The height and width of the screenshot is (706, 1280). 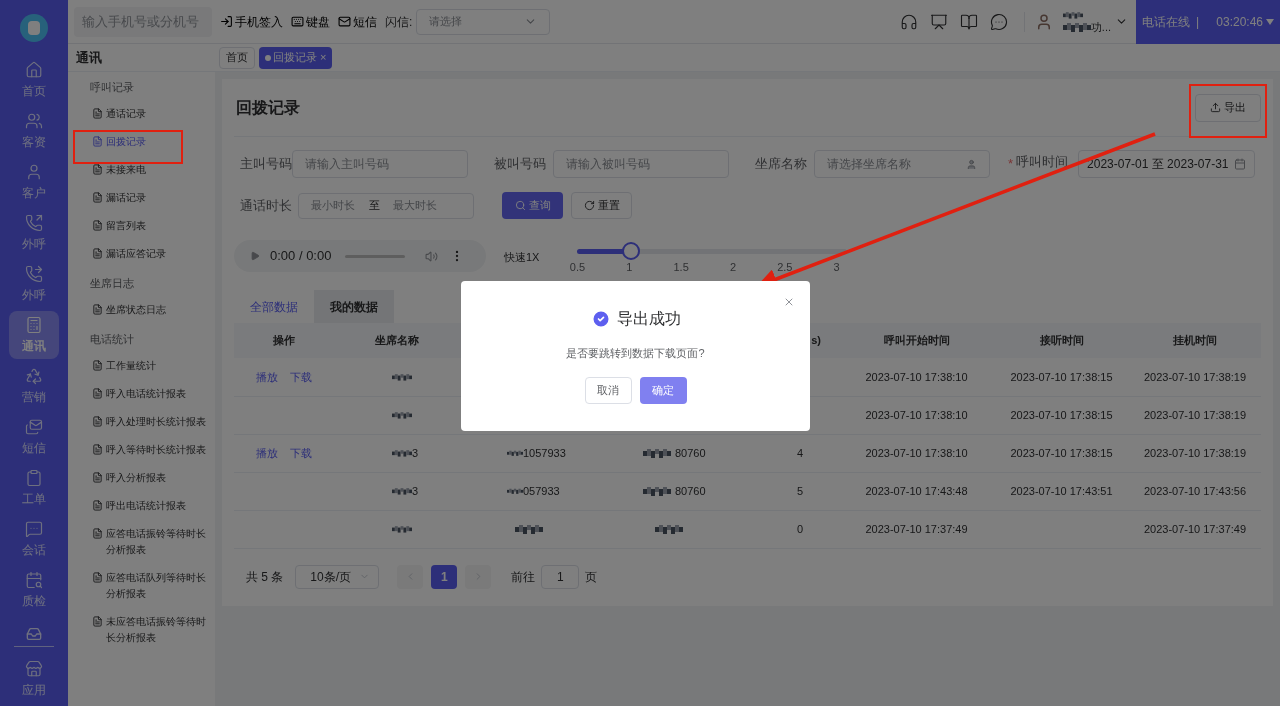 I want to click on submenu-item: 通话记录, so click(x=141, y=114).